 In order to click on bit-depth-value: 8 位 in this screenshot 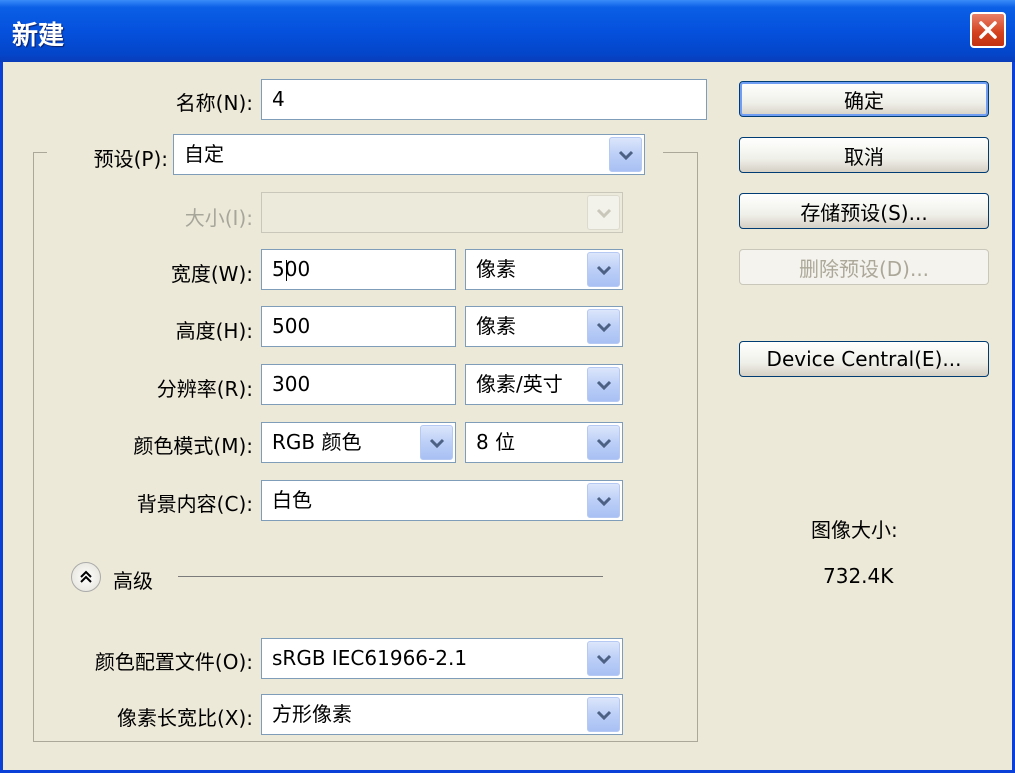, I will do `click(496, 442)`.